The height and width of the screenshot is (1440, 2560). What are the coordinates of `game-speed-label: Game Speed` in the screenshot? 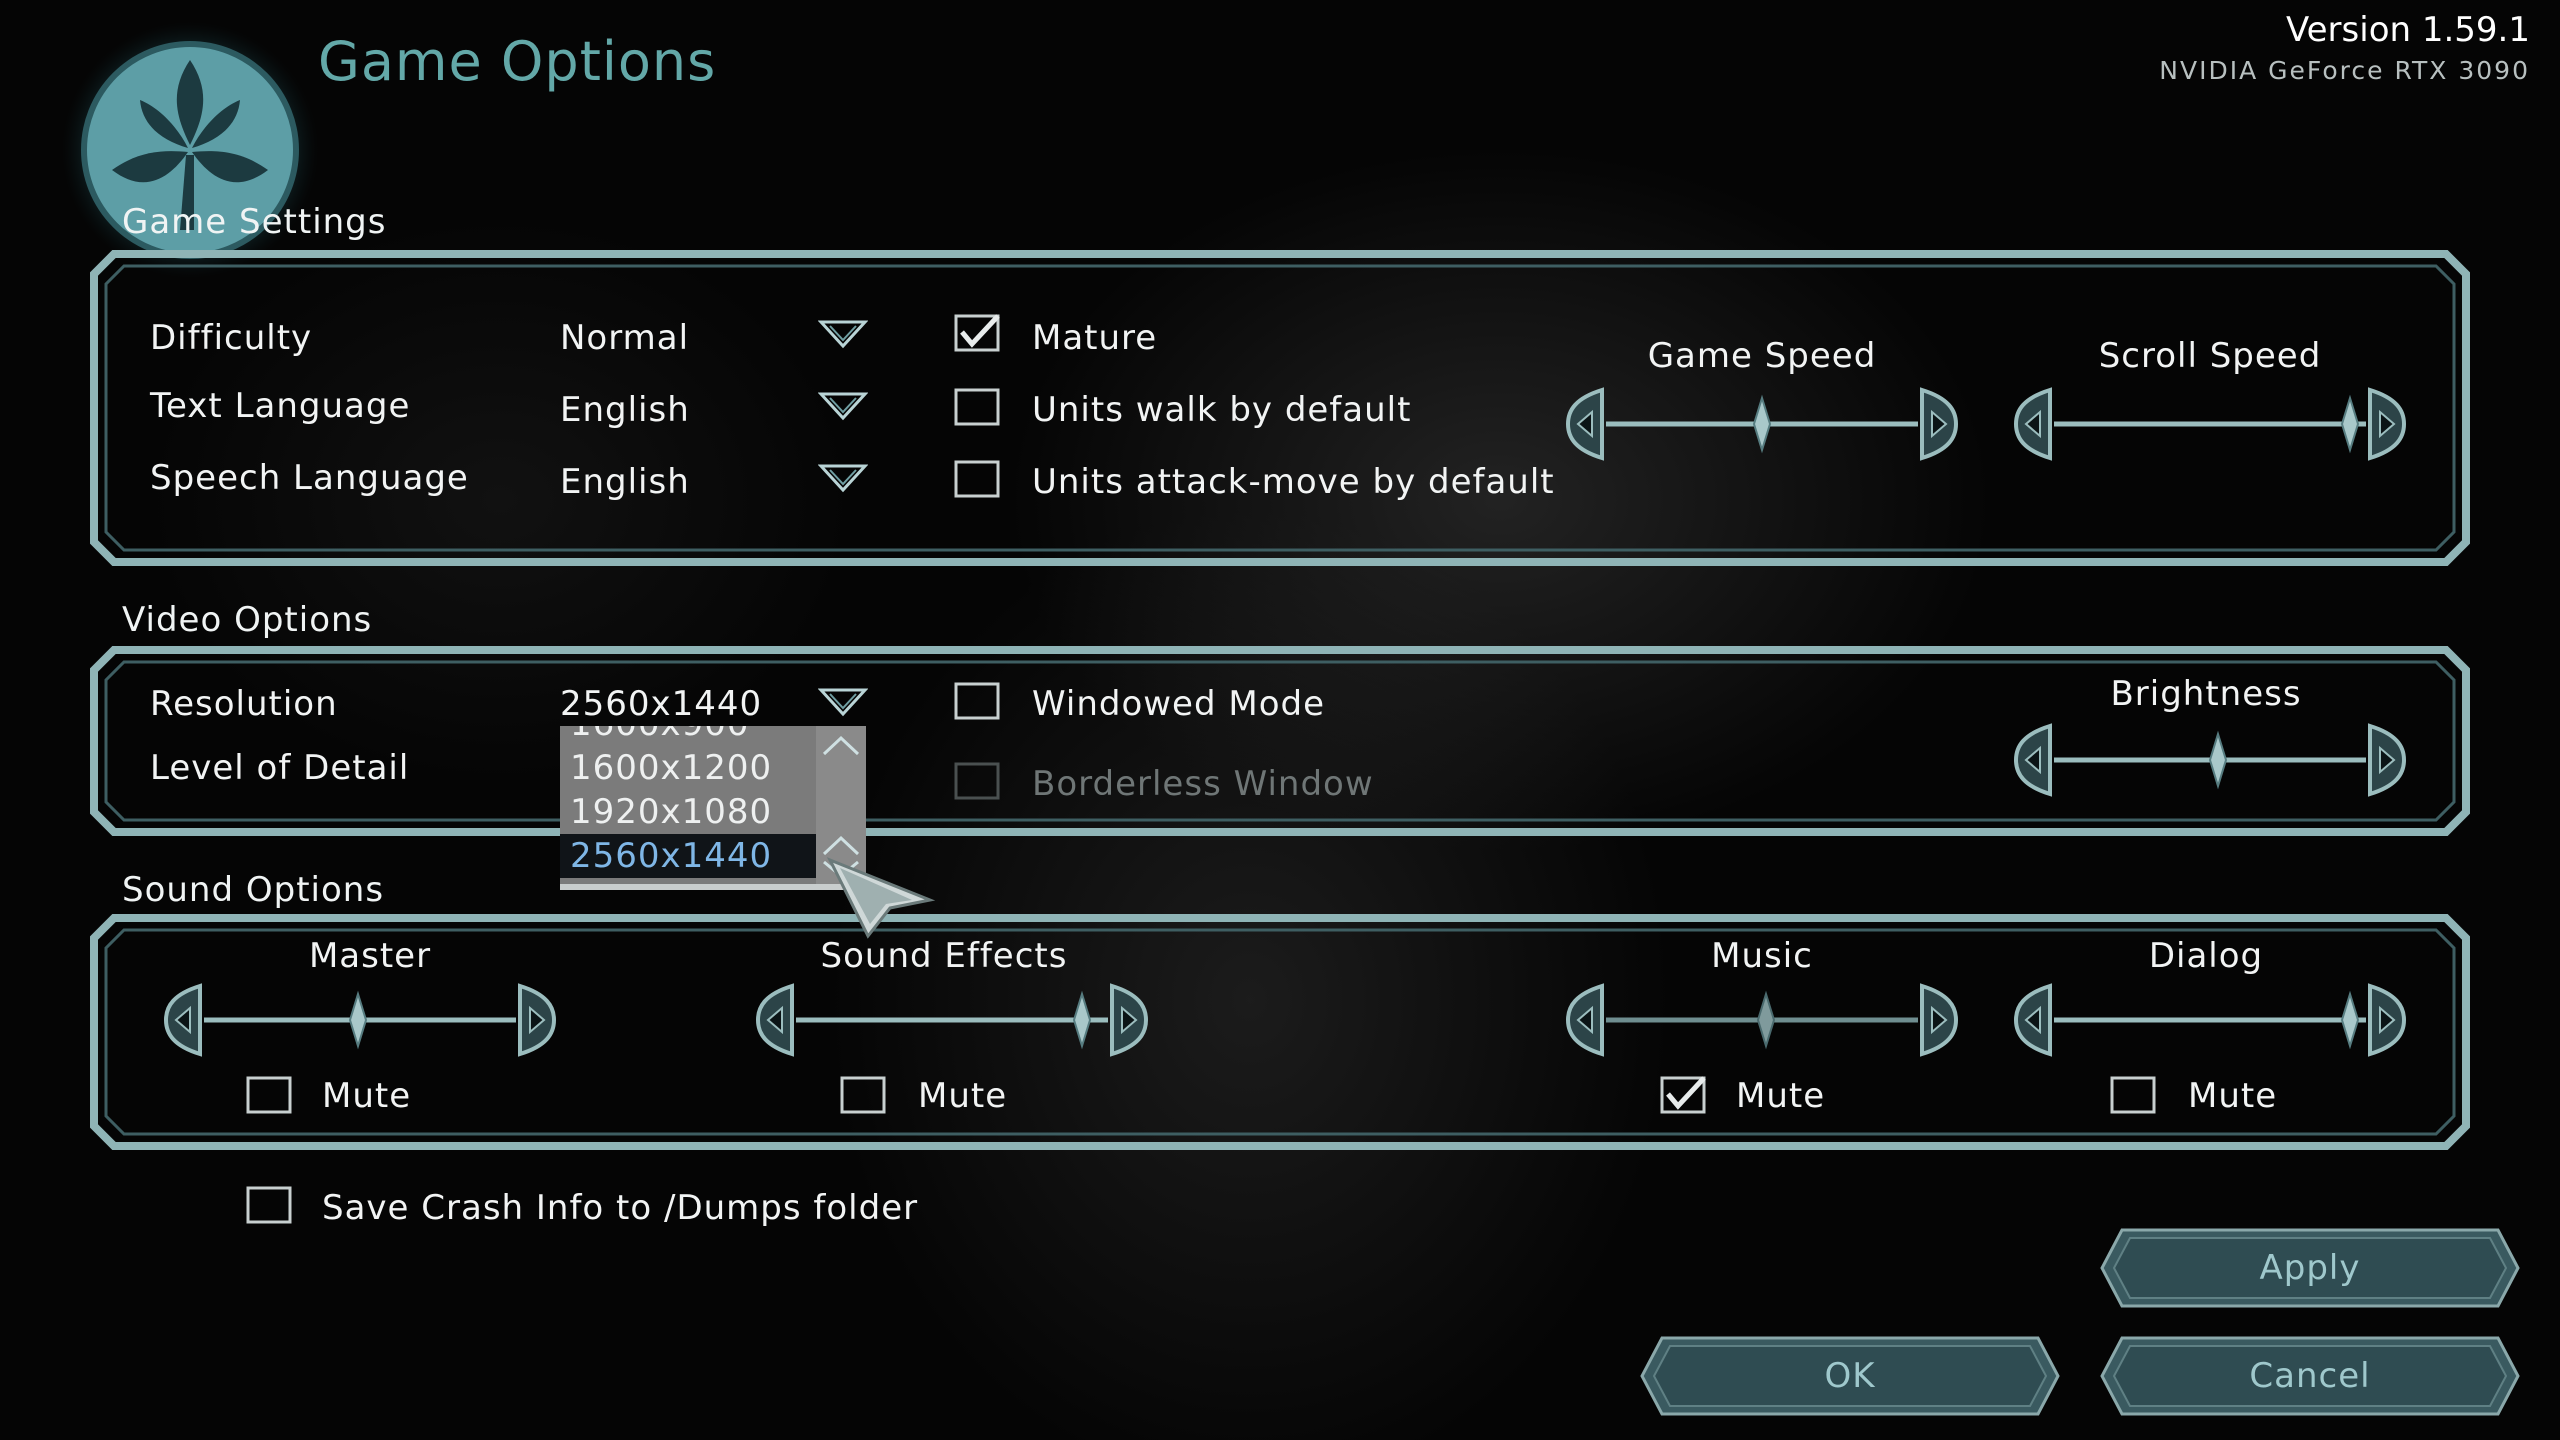 It's located at (1762, 356).